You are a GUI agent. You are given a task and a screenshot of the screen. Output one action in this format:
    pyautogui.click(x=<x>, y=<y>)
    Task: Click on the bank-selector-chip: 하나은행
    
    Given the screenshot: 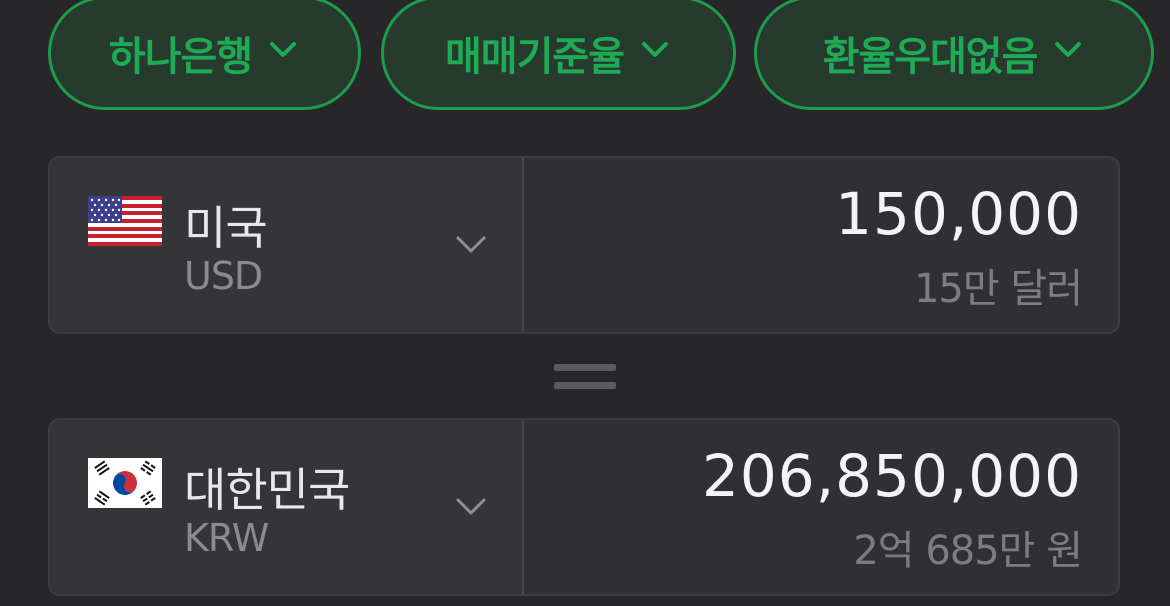 What is the action you would take?
    pyautogui.click(x=204, y=55)
    